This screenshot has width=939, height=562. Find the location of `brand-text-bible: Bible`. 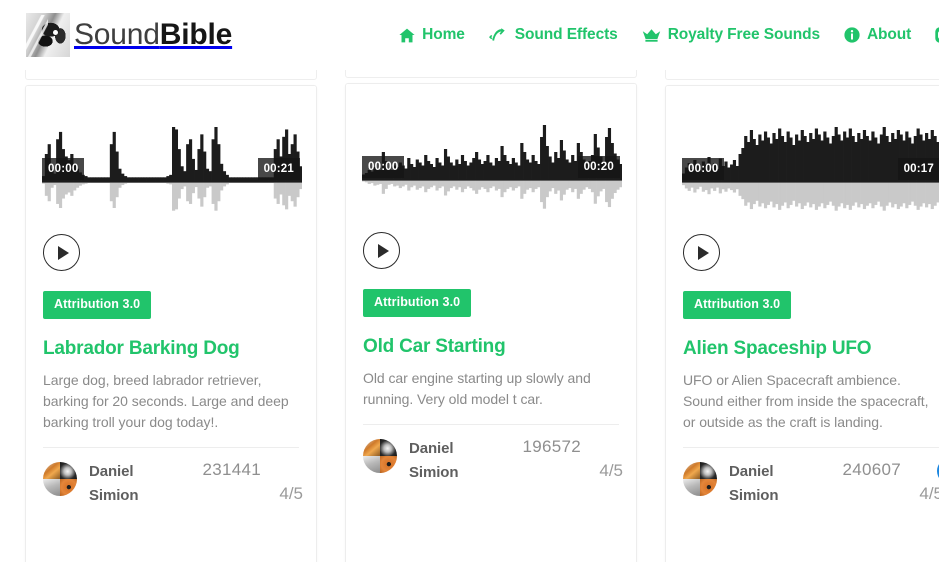

brand-text-bible: Bible is located at coordinates (196, 34).